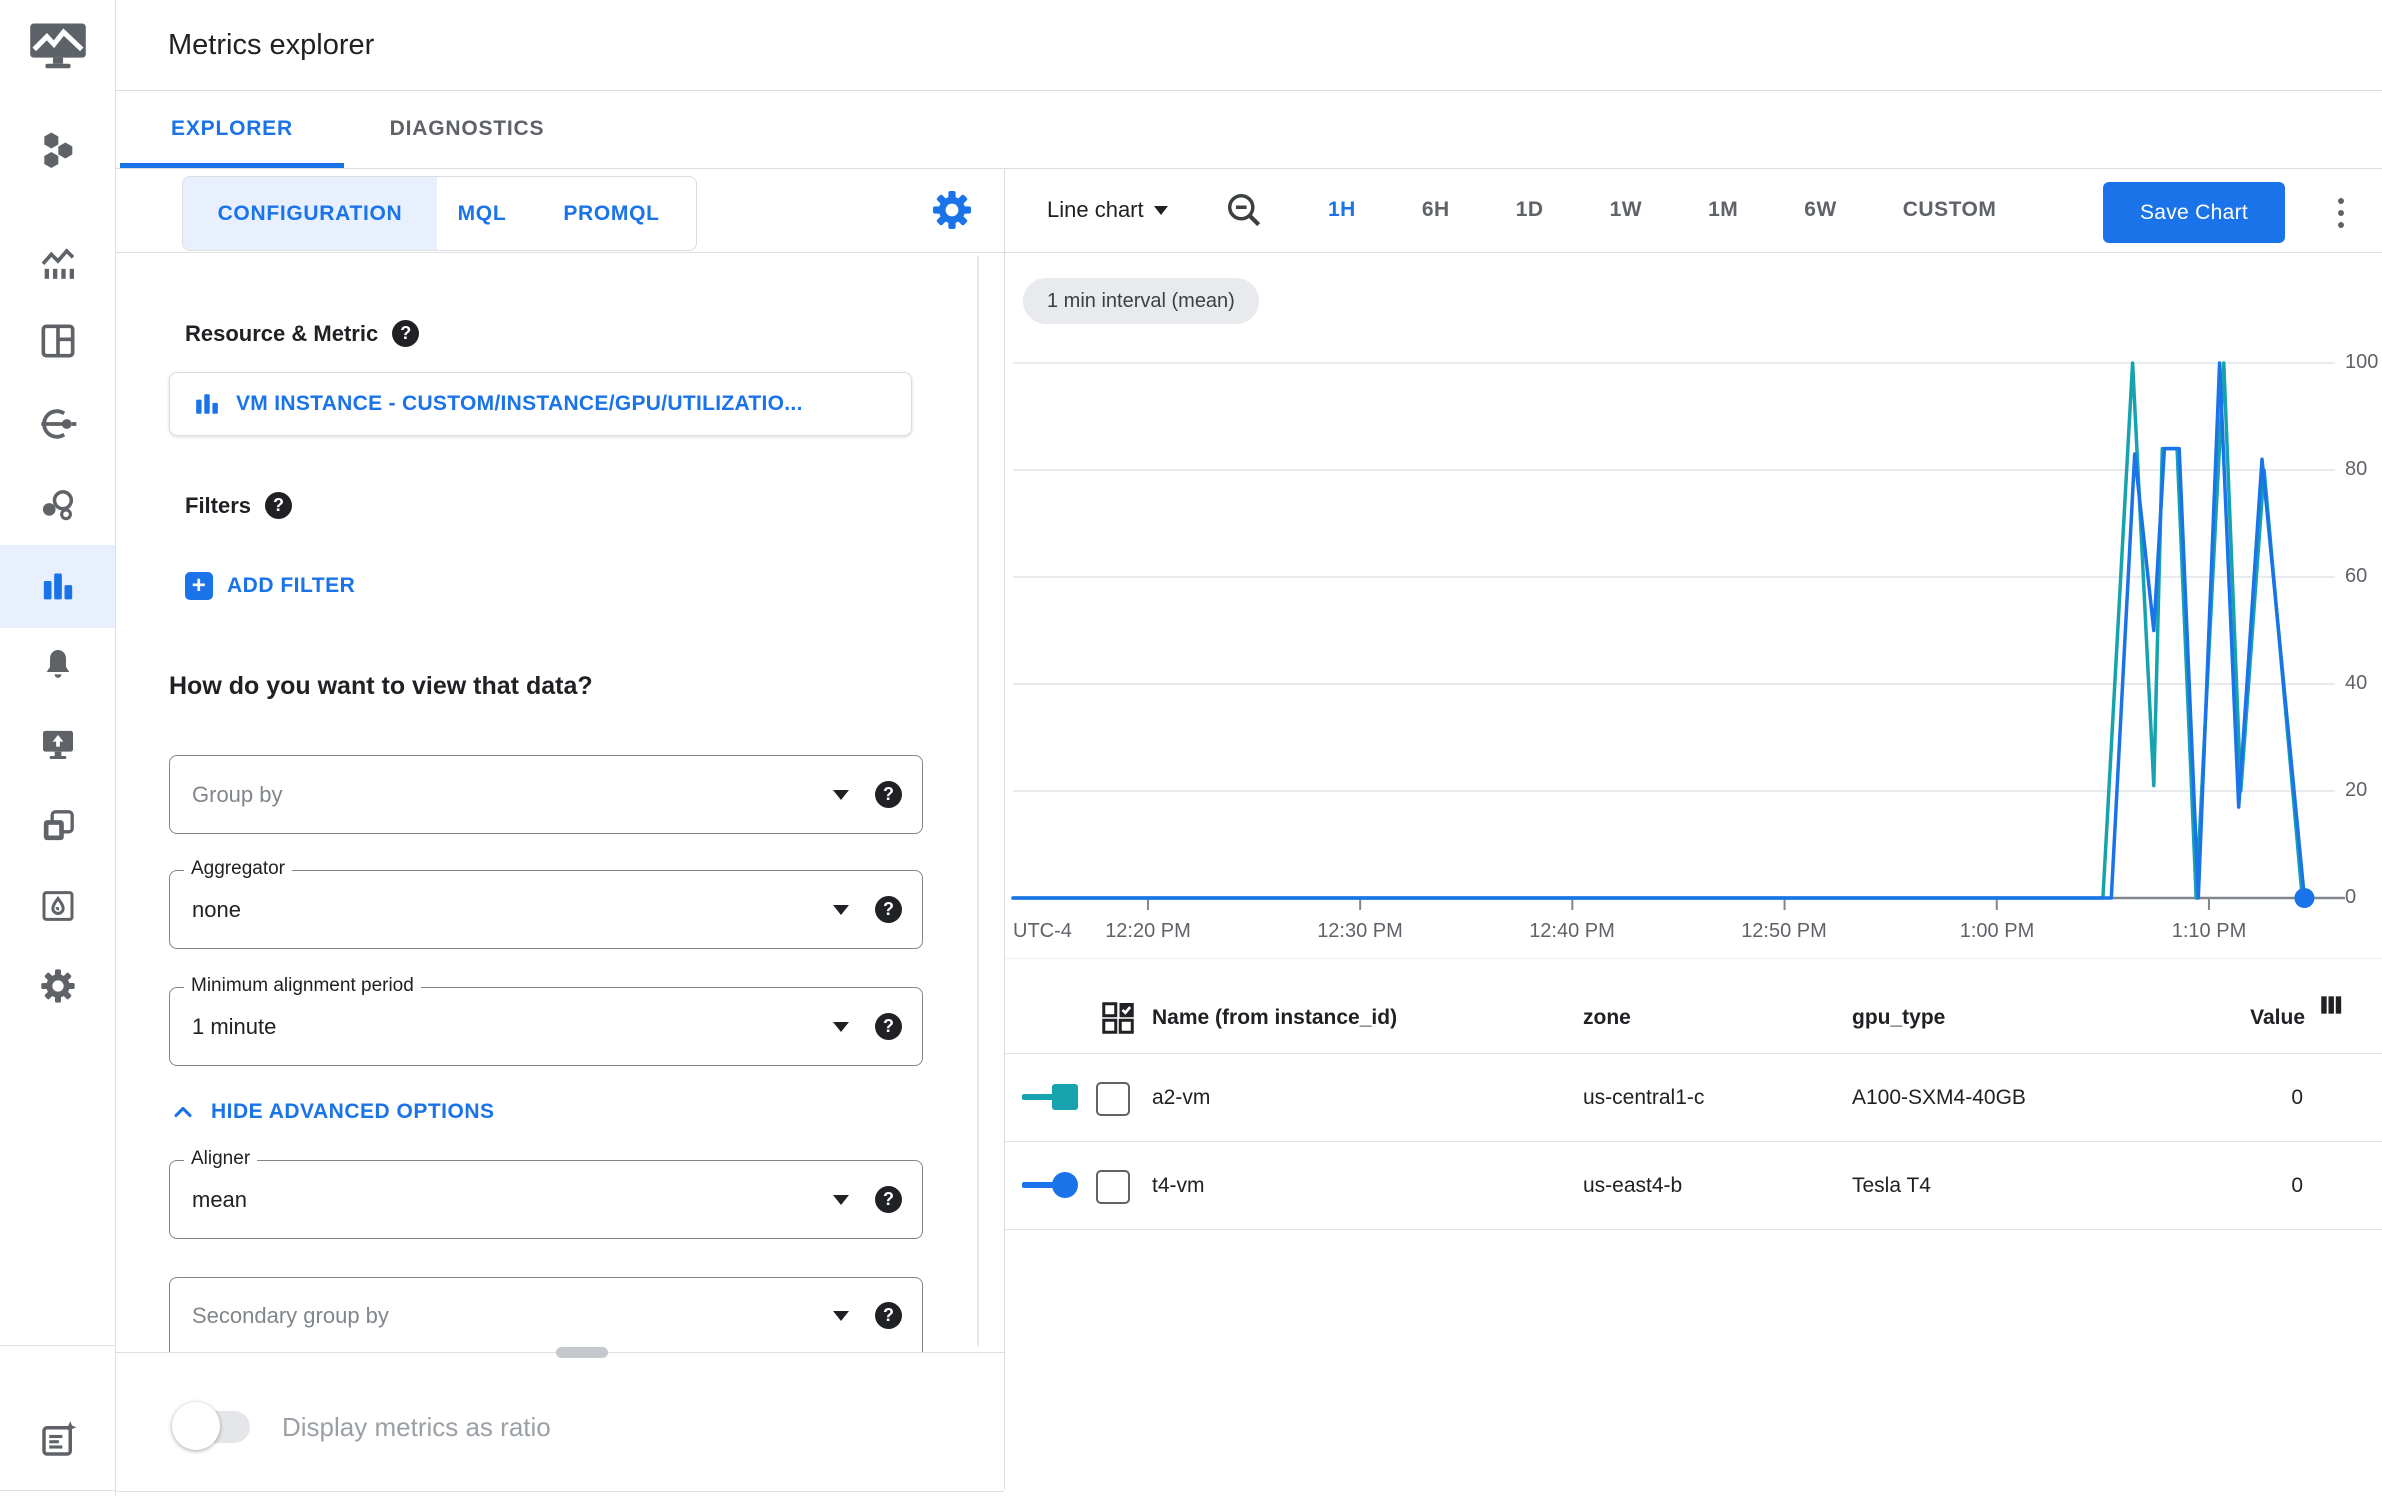 This screenshot has height=1496, width=2382. What do you see at coordinates (57, 1345) in the screenshot?
I see `rail-divider` at bounding box center [57, 1345].